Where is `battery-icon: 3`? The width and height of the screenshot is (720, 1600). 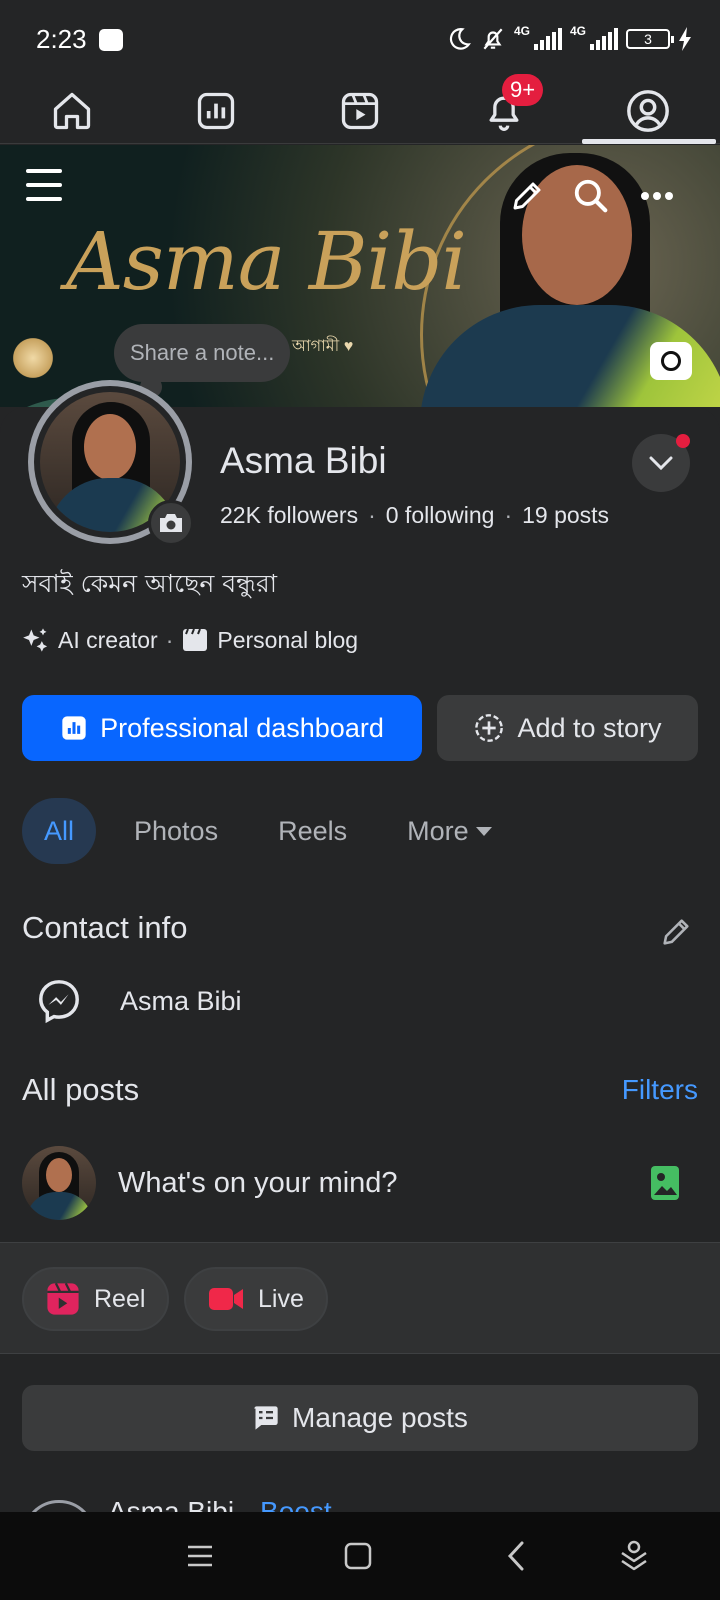 battery-icon: 3 is located at coordinates (650, 39).